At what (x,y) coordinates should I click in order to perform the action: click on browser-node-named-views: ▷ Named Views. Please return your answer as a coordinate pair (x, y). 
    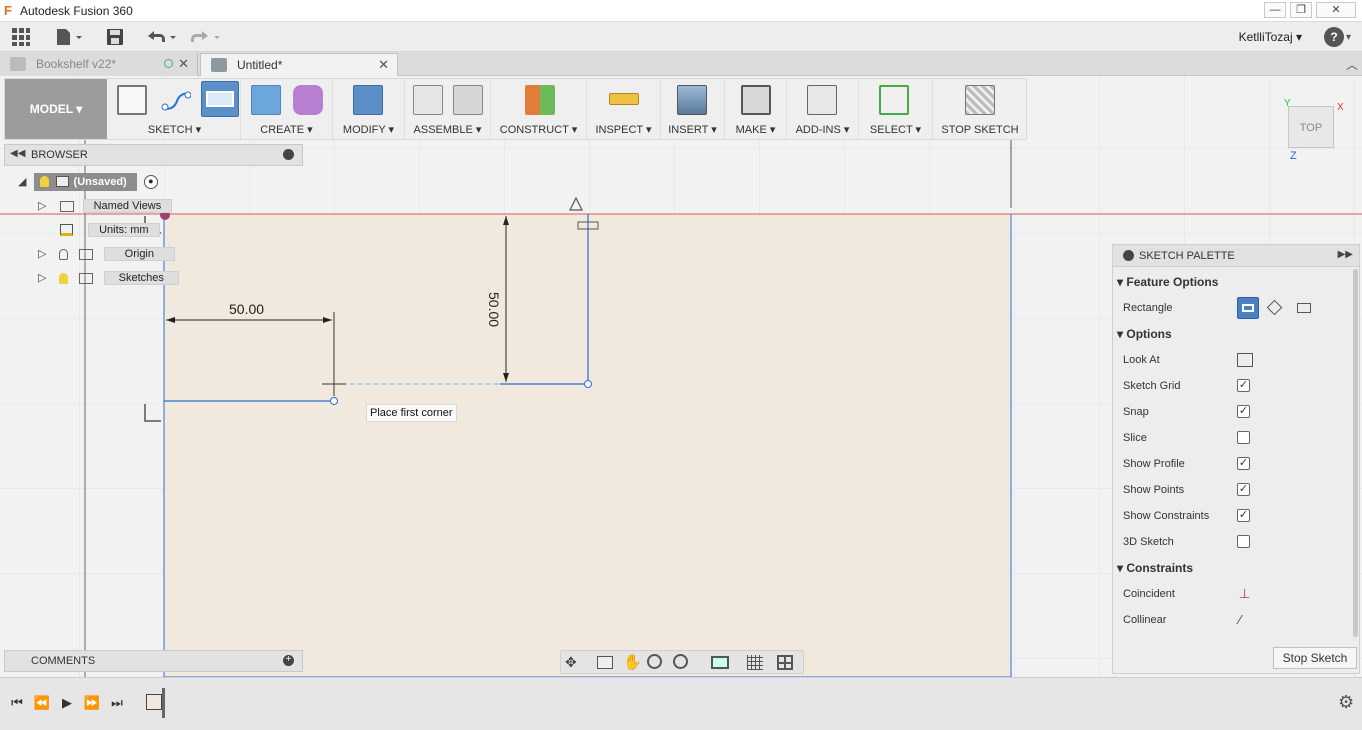
    Looking at the image, I should click on (105, 206).